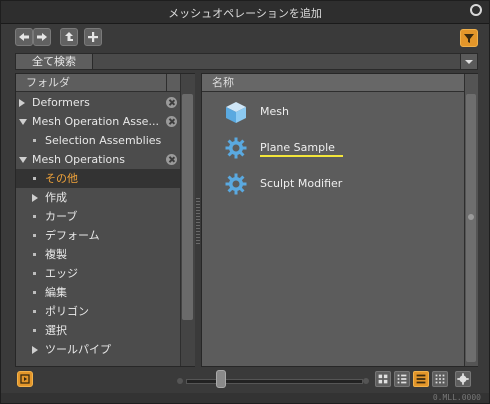 The height and width of the screenshot is (404, 490). What do you see at coordinates (61, 216) in the screenshot?
I see `folder-item-label: カーブ` at bounding box center [61, 216].